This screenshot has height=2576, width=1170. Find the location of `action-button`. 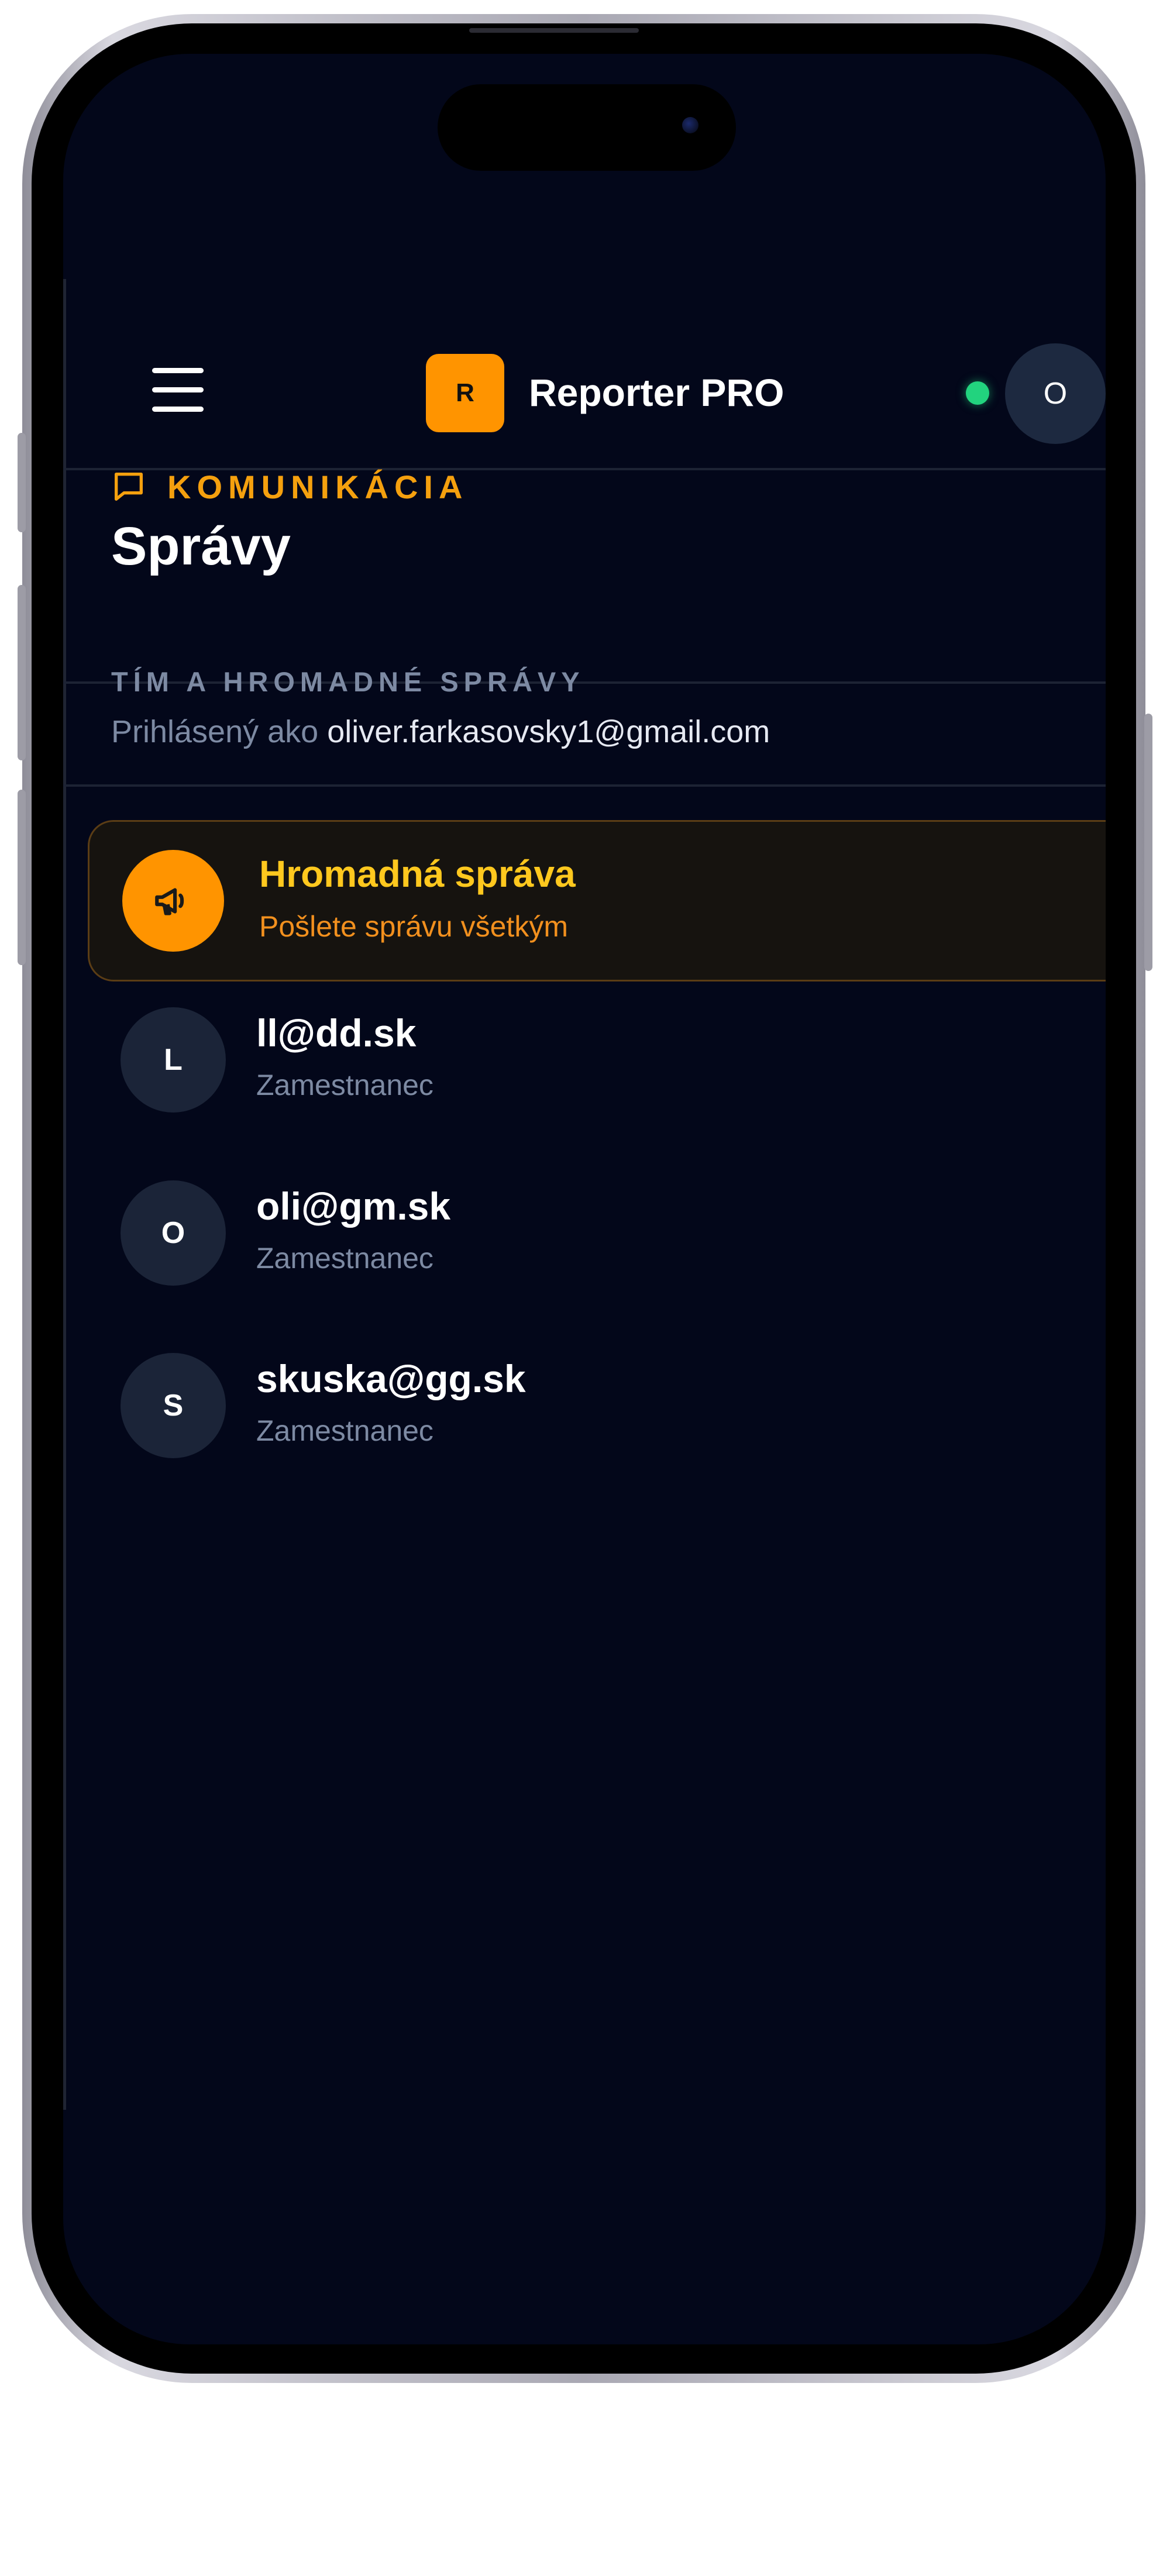

action-button is located at coordinates (22, 482).